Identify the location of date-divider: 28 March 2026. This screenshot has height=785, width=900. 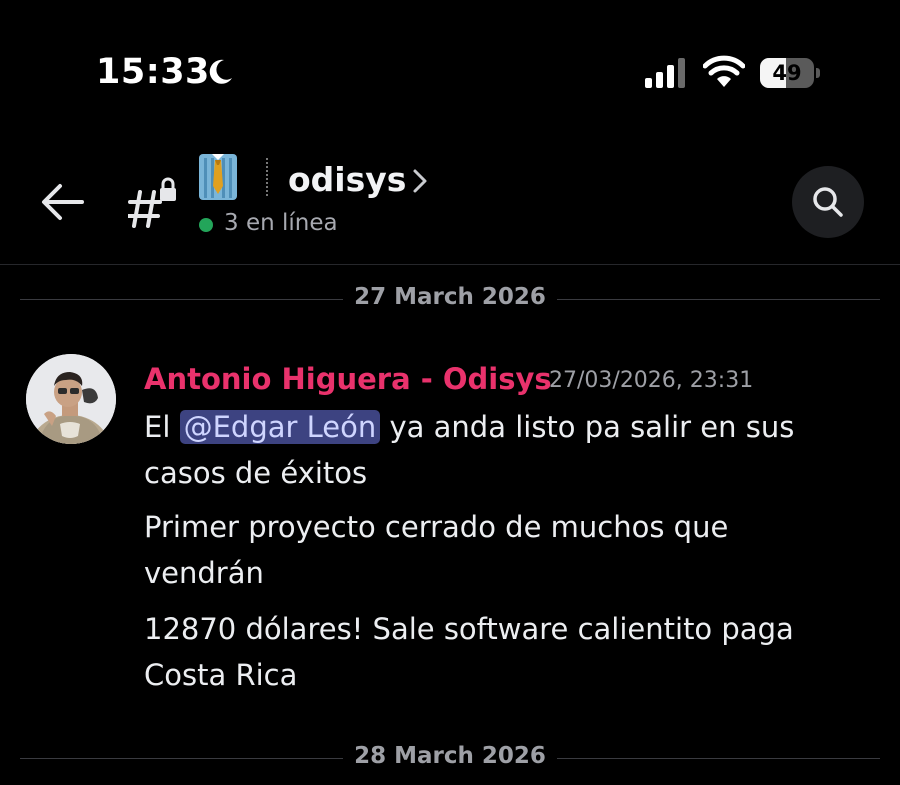
(450, 759).